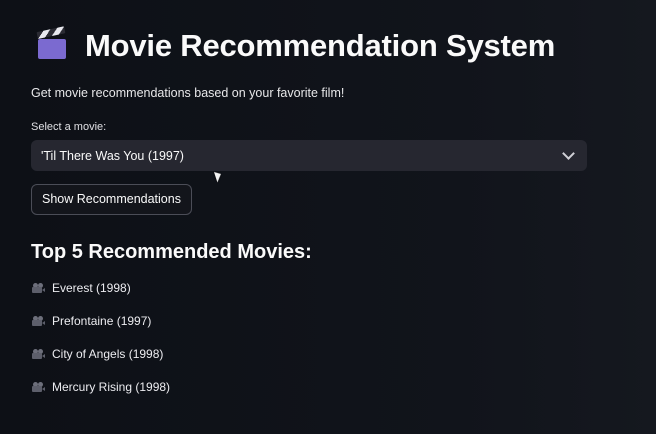 The height and width of the screenshot is (434, 656). Describe the element at coordinates (102, 320) in the screenshot. I see `recommendation-title: Prefontaine (1997)` at that location.